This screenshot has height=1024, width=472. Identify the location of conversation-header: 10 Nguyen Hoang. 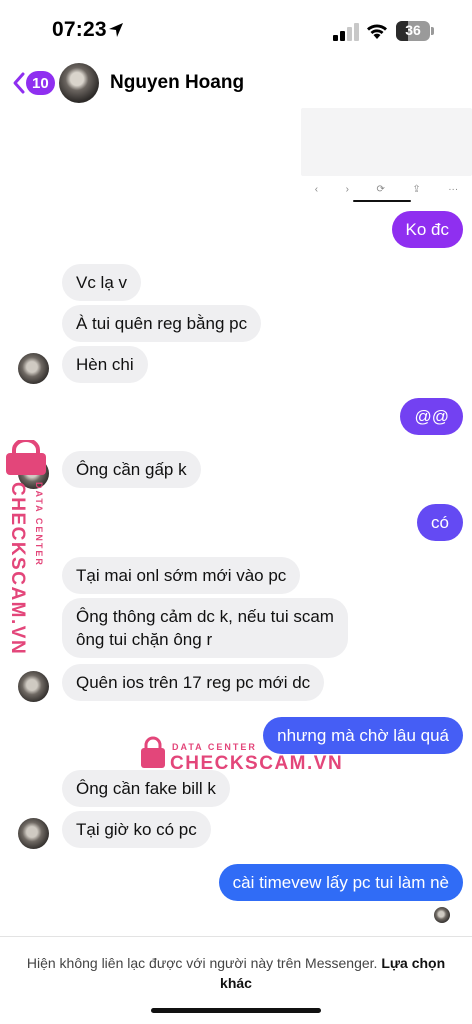
(236, 83).